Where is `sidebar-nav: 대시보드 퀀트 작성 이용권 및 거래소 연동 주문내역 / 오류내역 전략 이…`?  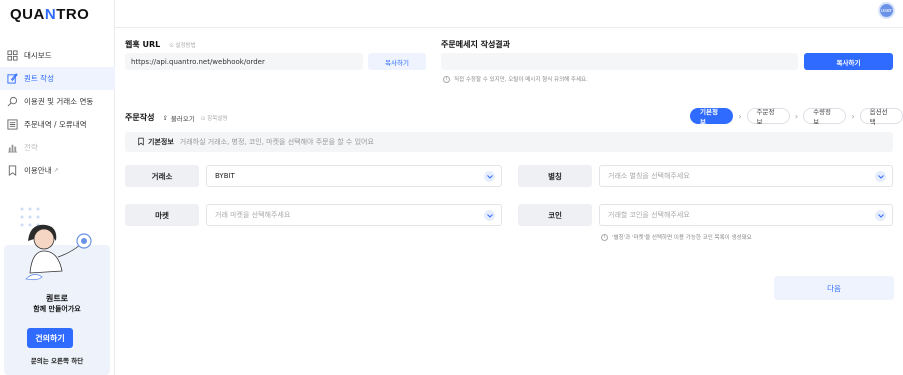
sidebar-nav: 대시보드 퀀트 작성 이용권 및 거래소 연동 주문내역 / 오류내역 전략 이… is located at coordinates (57, 113).